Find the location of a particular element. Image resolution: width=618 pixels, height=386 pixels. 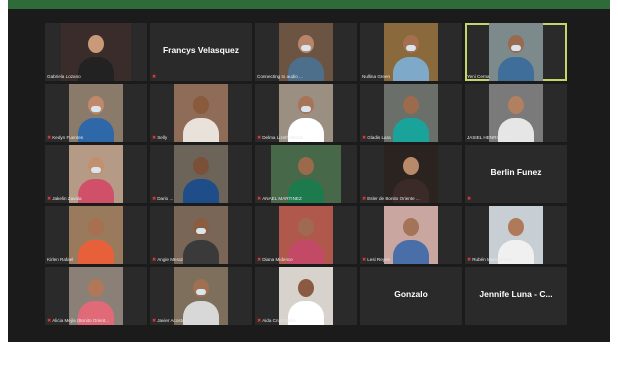

participant-name: Kirlen Rafael is located at coordinates (60, 259).